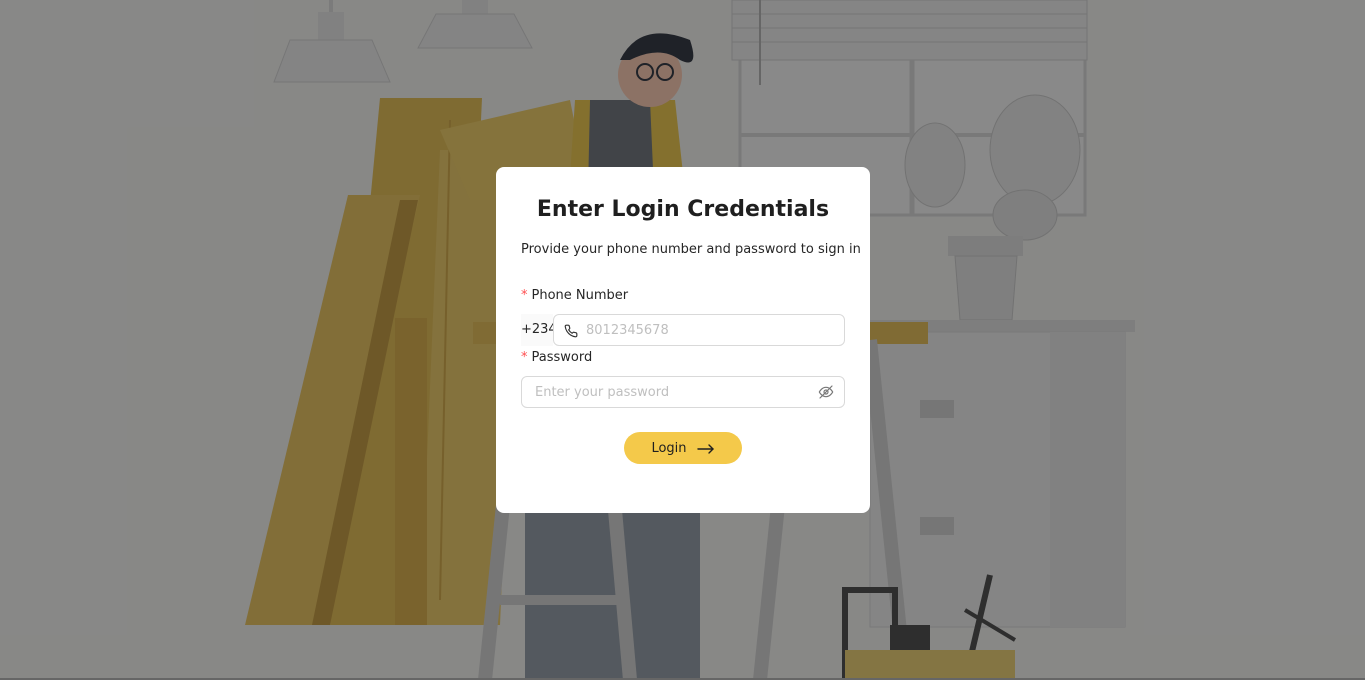  Describe the element at coordinates (580, 295) in the screenshot. I see `phone-number-label-text: Phone Number` at that location.